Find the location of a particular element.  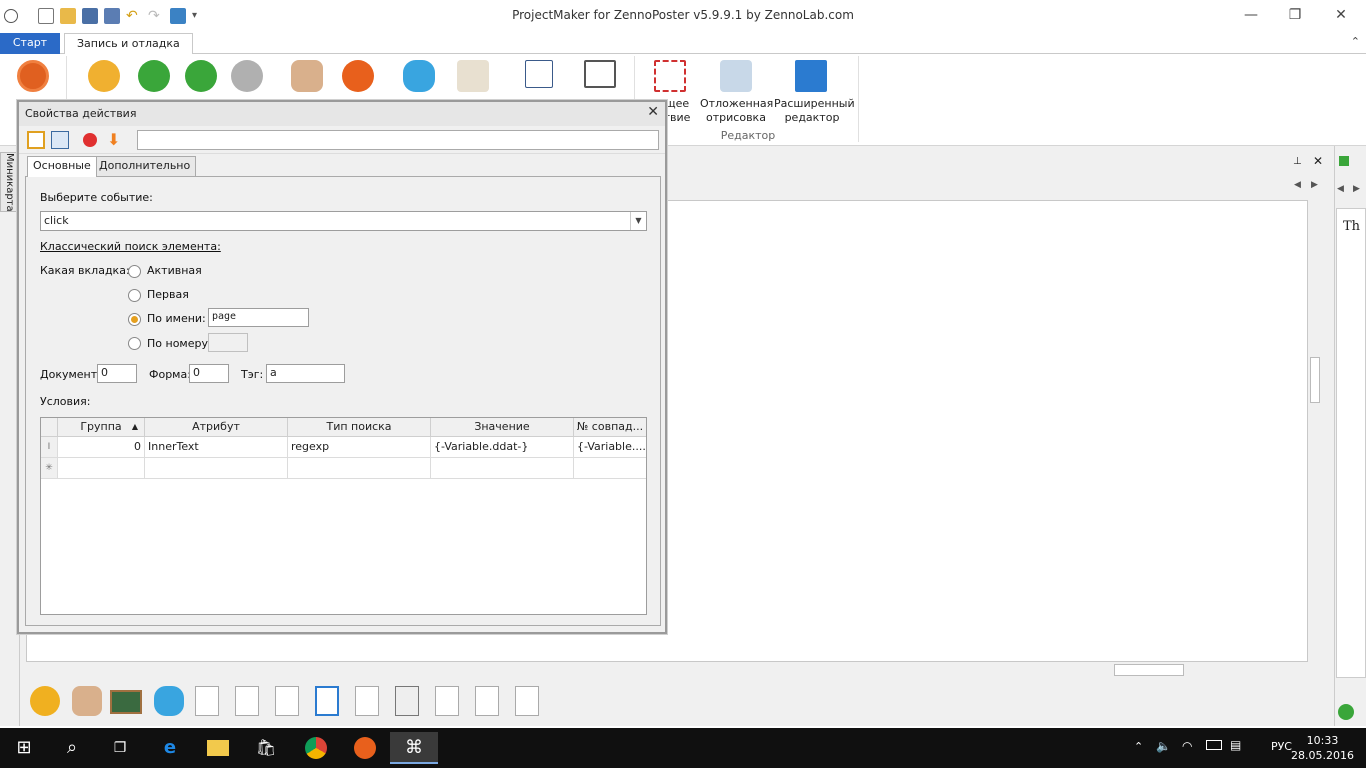

document-input: 0 is located at coordinates (117, 373).